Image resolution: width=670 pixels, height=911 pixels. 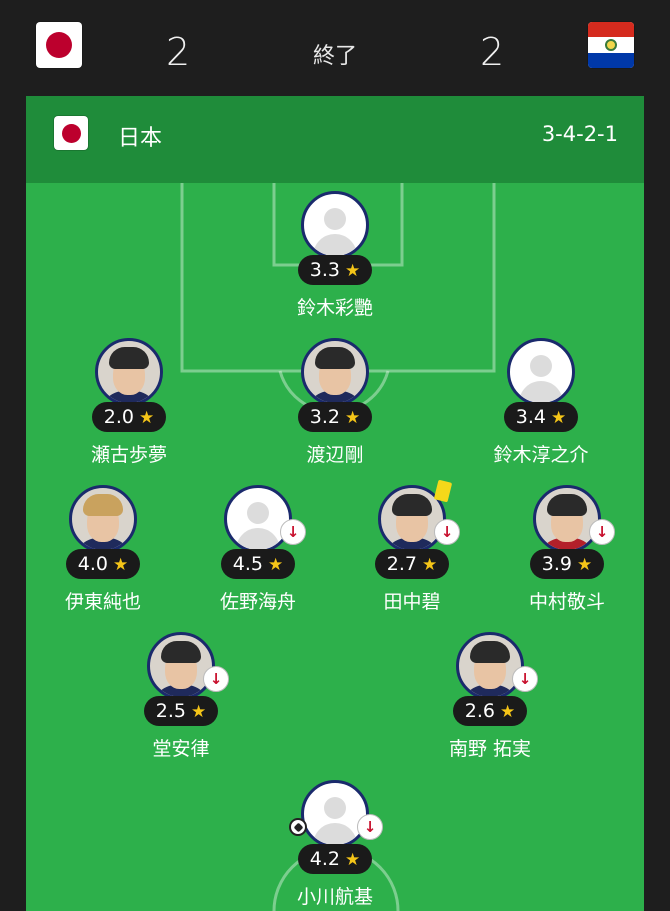 I want to click on rating-value: 2.6, so click(x=479, y=711).